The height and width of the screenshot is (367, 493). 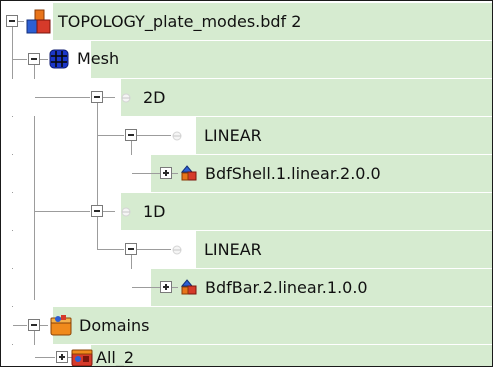 I want to click on tree-row-linear-1d: LINEAR, so click(x=246, y=242).